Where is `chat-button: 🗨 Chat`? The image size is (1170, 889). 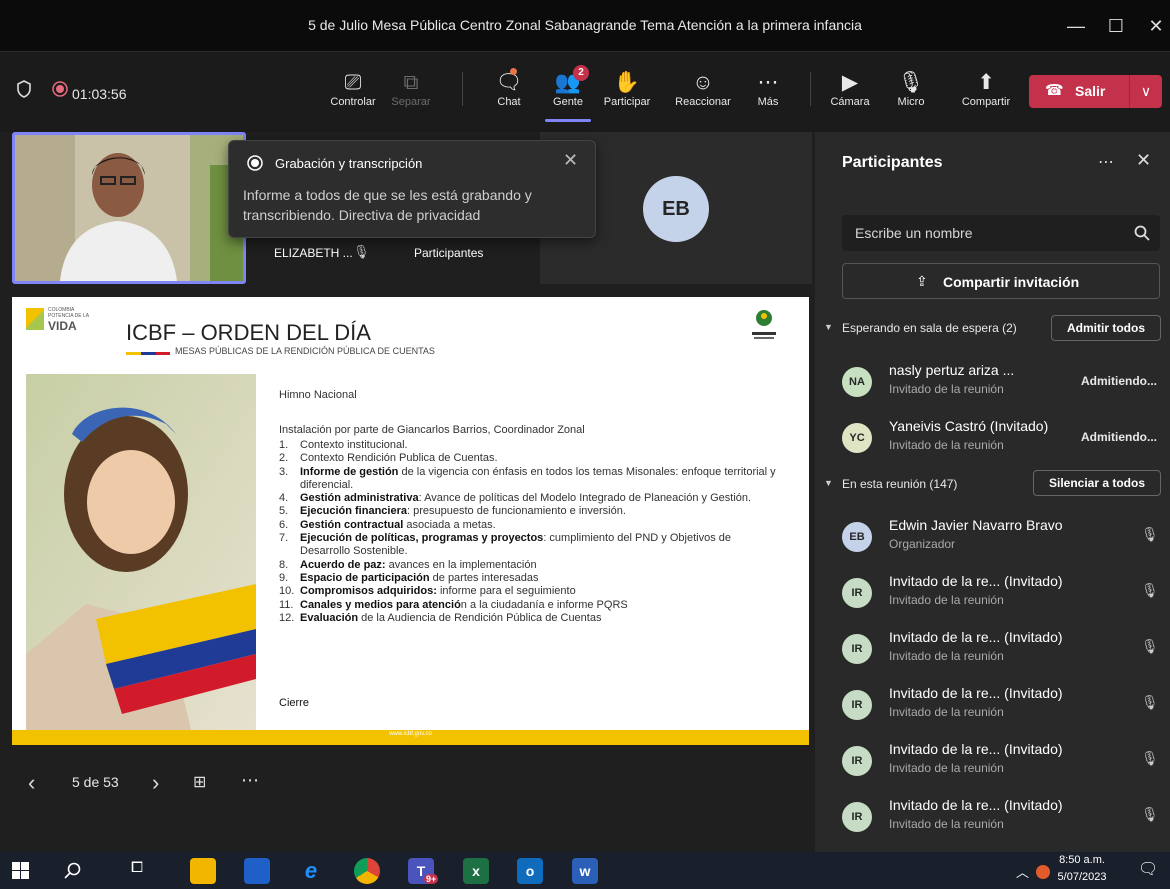
chat-button: 🗨 Chat is located at coordinates (509, 89).